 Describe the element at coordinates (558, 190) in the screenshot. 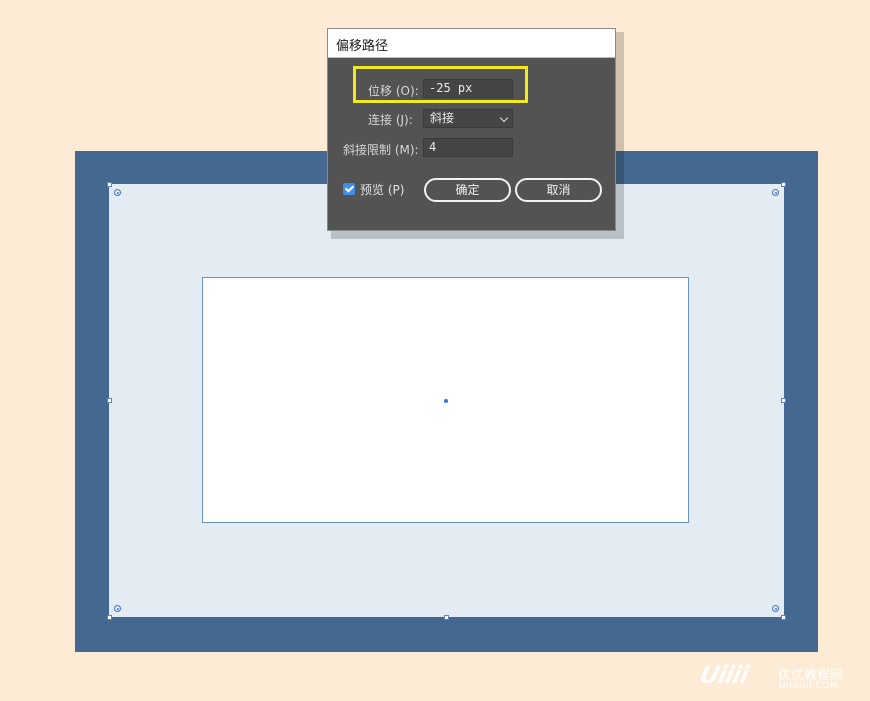

I see `cancel-button: 取消` at that location.